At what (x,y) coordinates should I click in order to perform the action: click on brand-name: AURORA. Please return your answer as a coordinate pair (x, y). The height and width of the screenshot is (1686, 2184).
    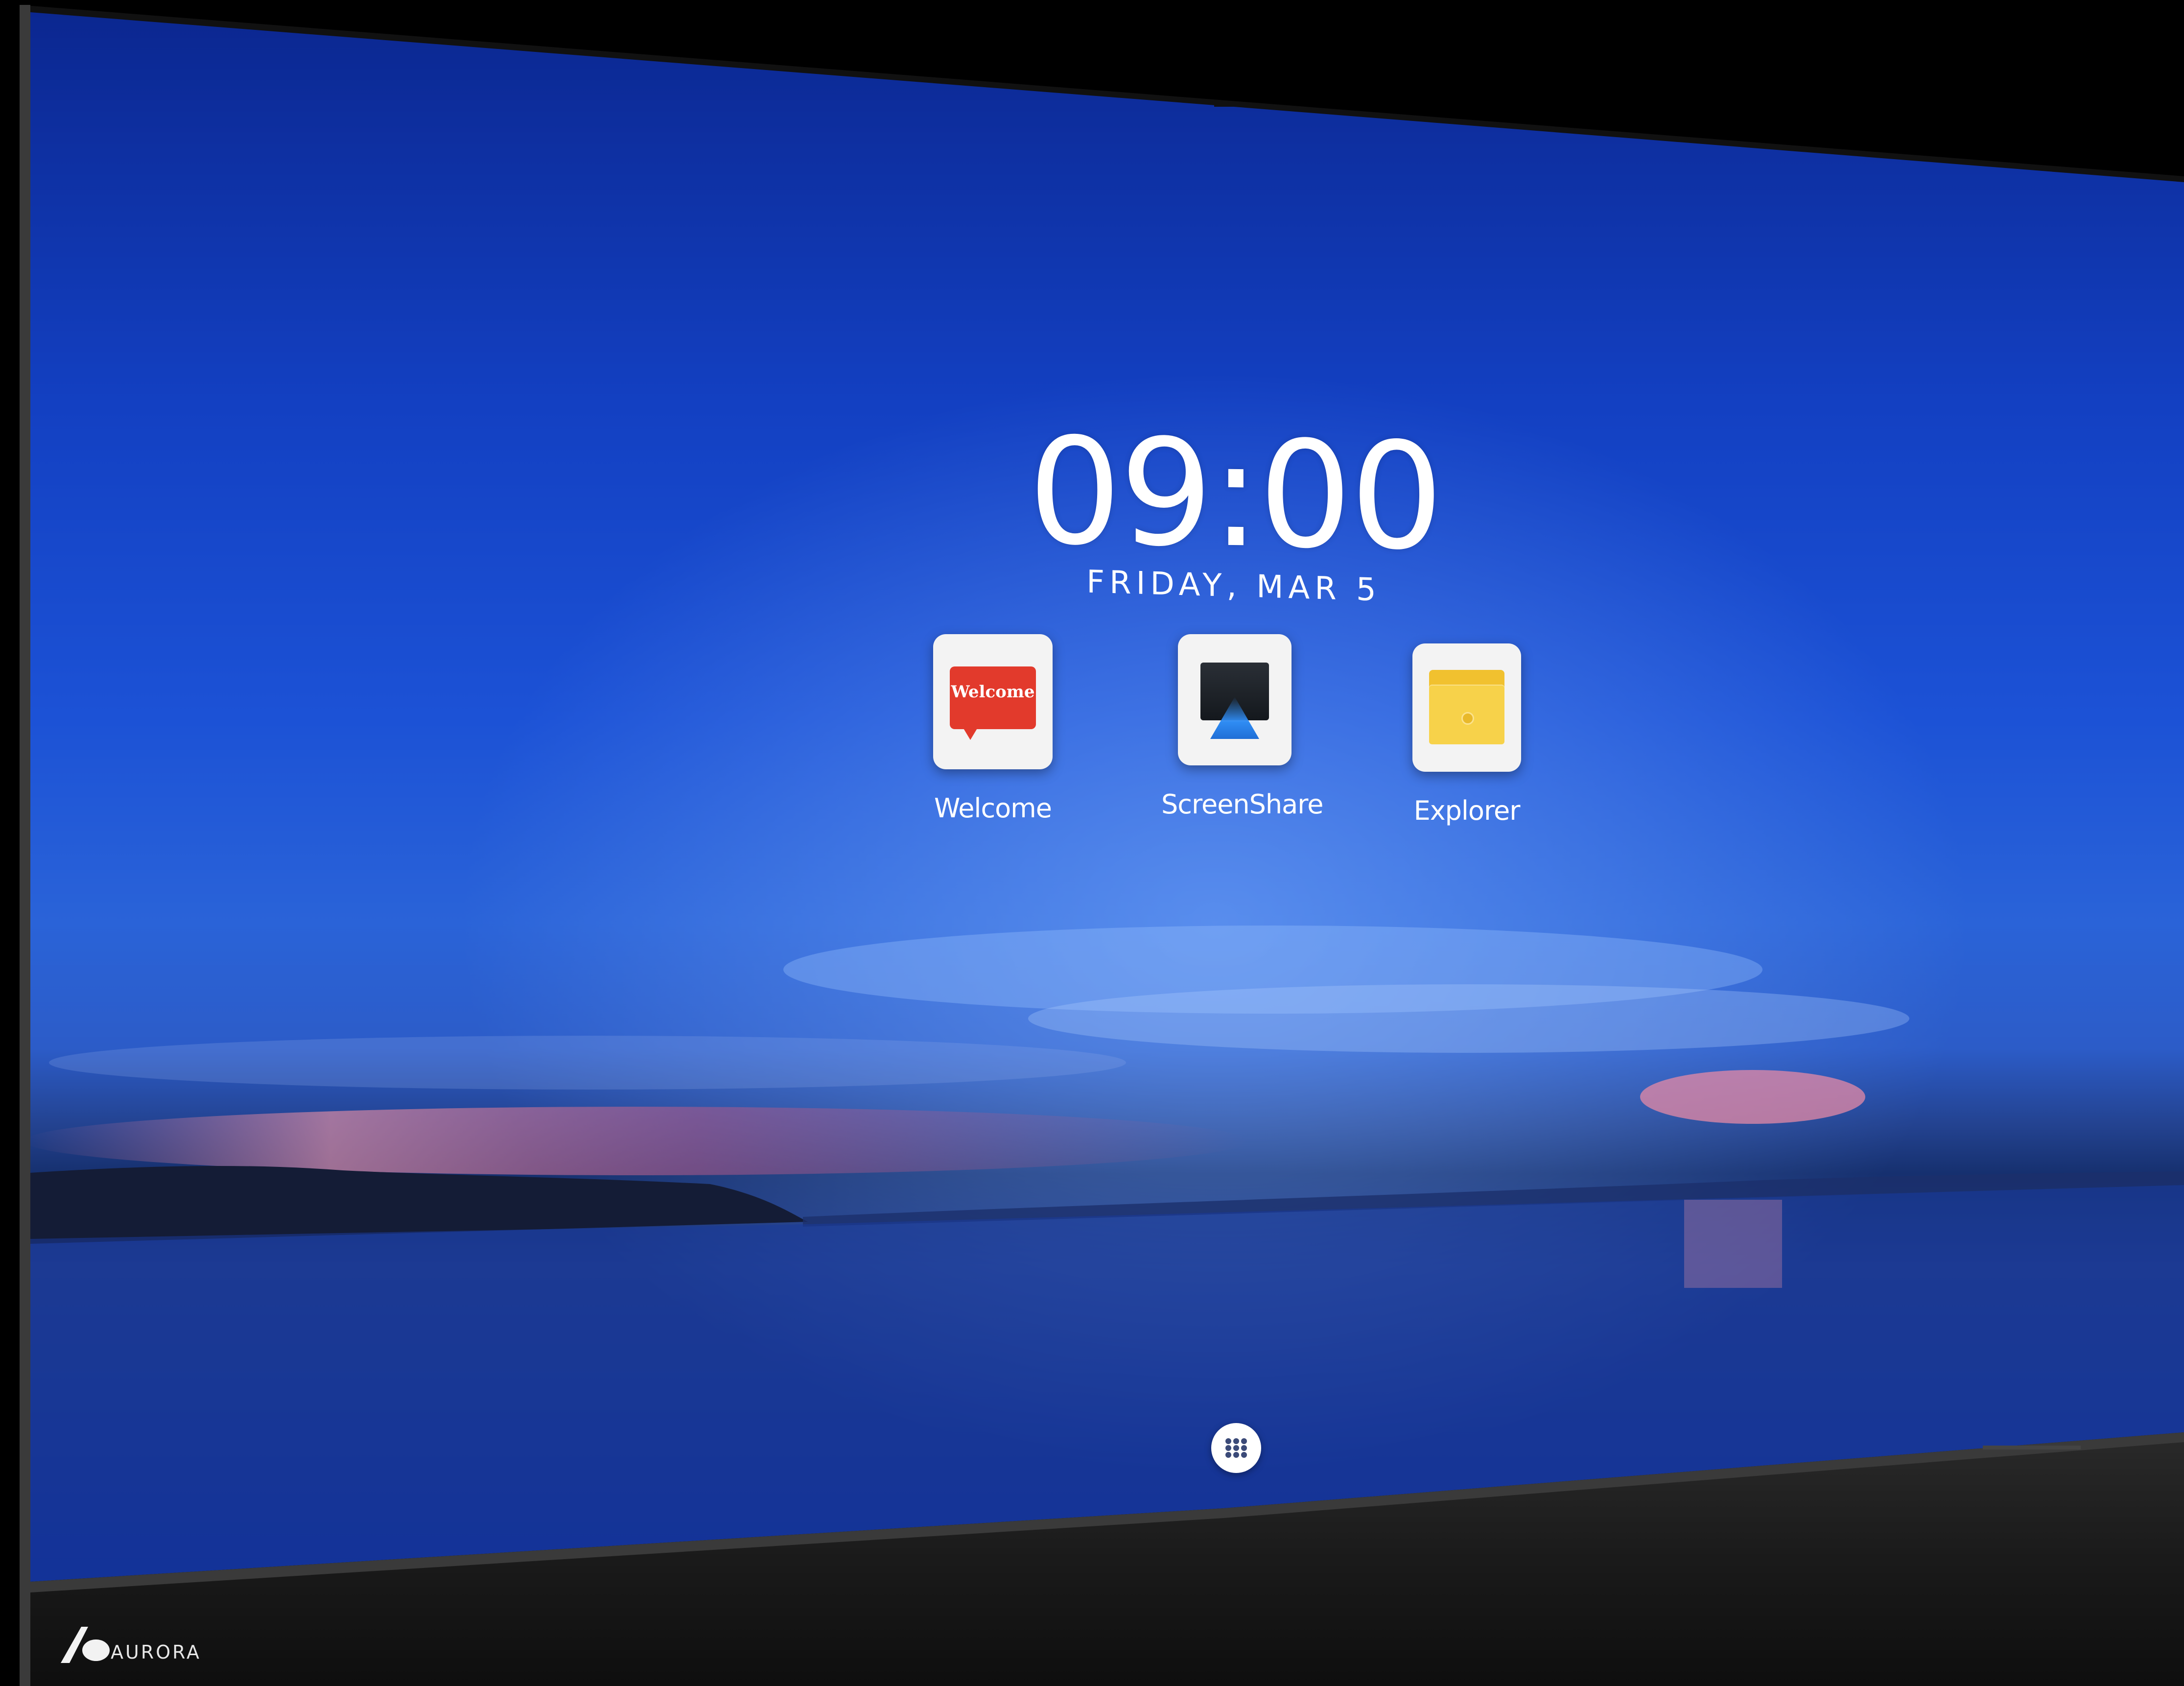
    Looking at the image, I should click on (156, 1652).